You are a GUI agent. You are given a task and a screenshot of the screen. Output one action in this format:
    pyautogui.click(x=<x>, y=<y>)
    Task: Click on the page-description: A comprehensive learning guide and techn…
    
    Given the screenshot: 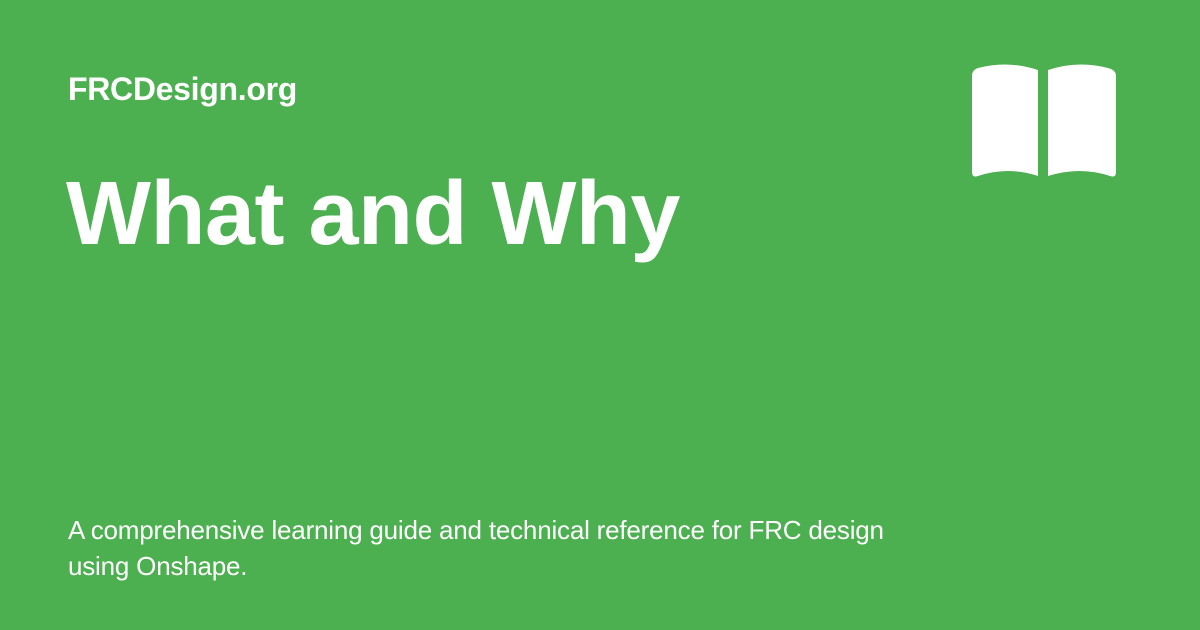 What is the action you would take?
    pyautogui.click(x=476, y=548)
    